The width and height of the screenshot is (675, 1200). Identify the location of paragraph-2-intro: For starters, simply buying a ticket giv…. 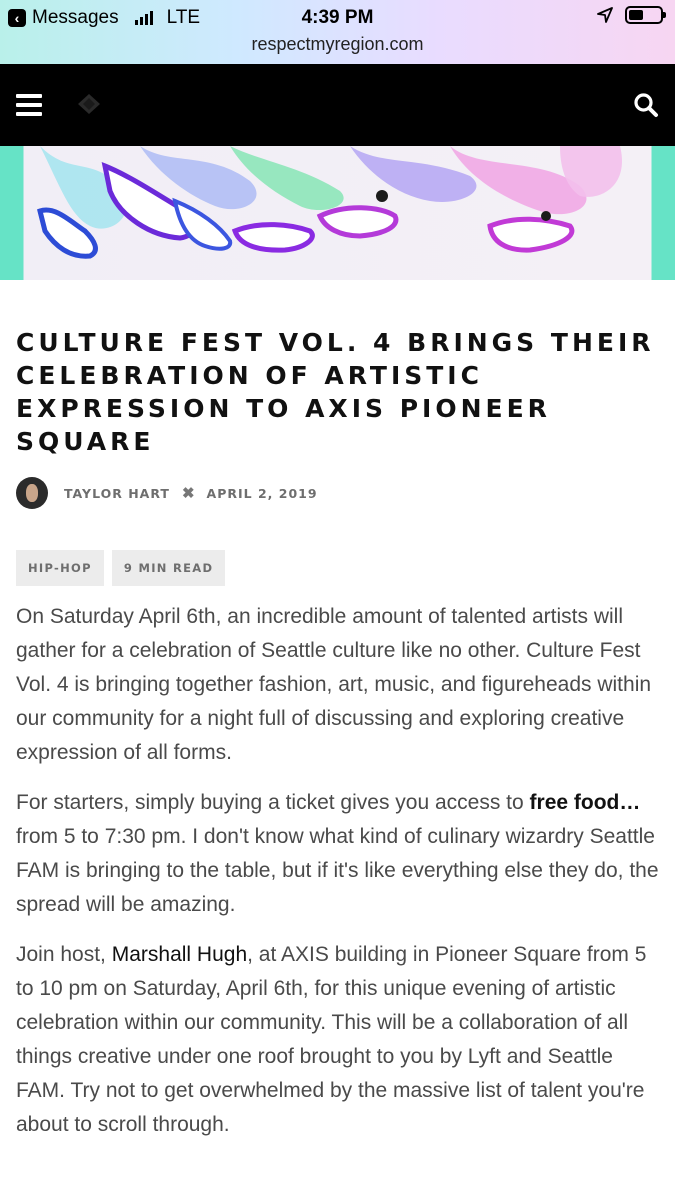
(273, 802).